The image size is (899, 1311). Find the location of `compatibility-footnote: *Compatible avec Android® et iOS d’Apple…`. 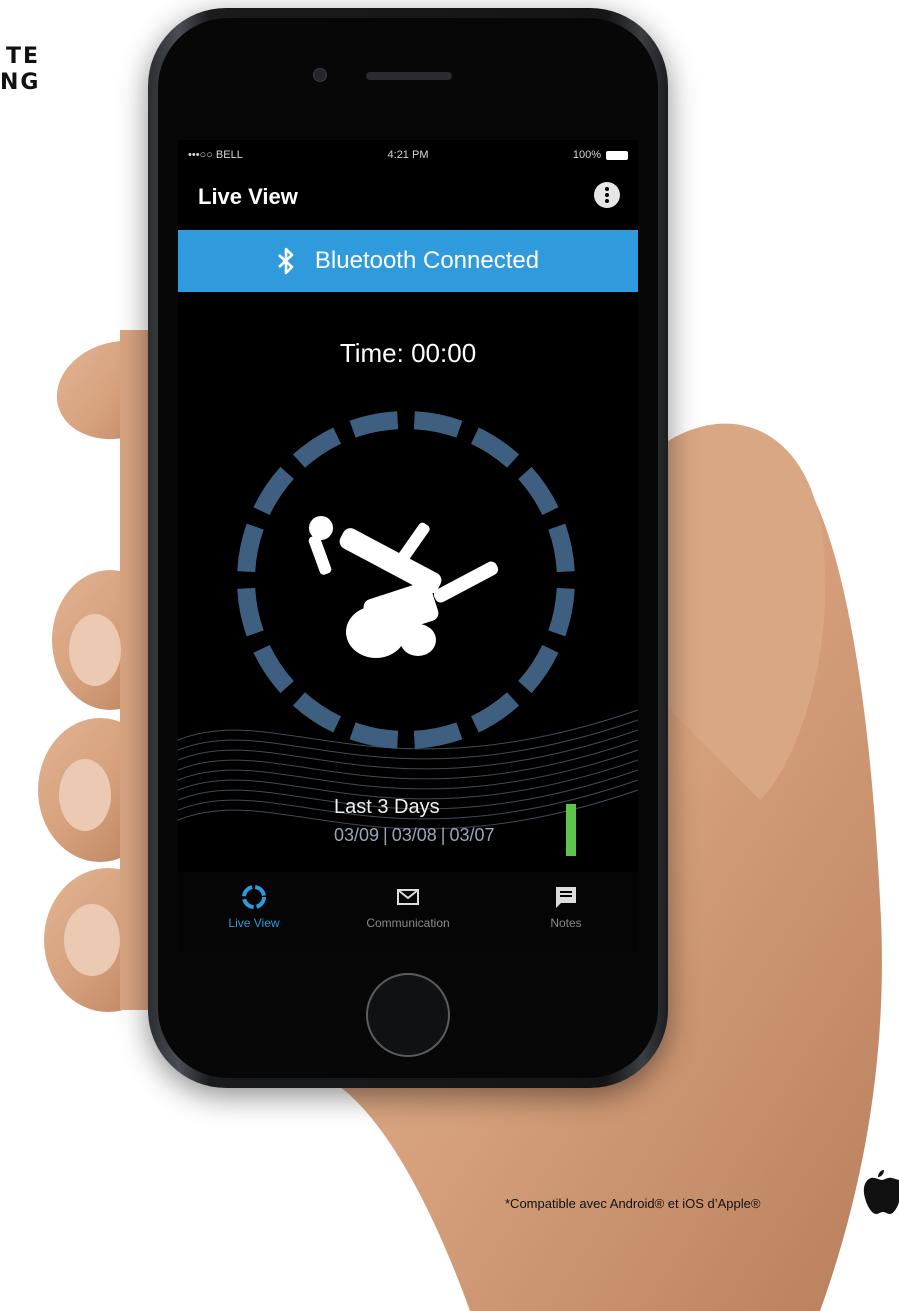

compatibility-footnote: *Compatible avec Android® et iOS d’Apple… is located at coordinates (633, 1203).